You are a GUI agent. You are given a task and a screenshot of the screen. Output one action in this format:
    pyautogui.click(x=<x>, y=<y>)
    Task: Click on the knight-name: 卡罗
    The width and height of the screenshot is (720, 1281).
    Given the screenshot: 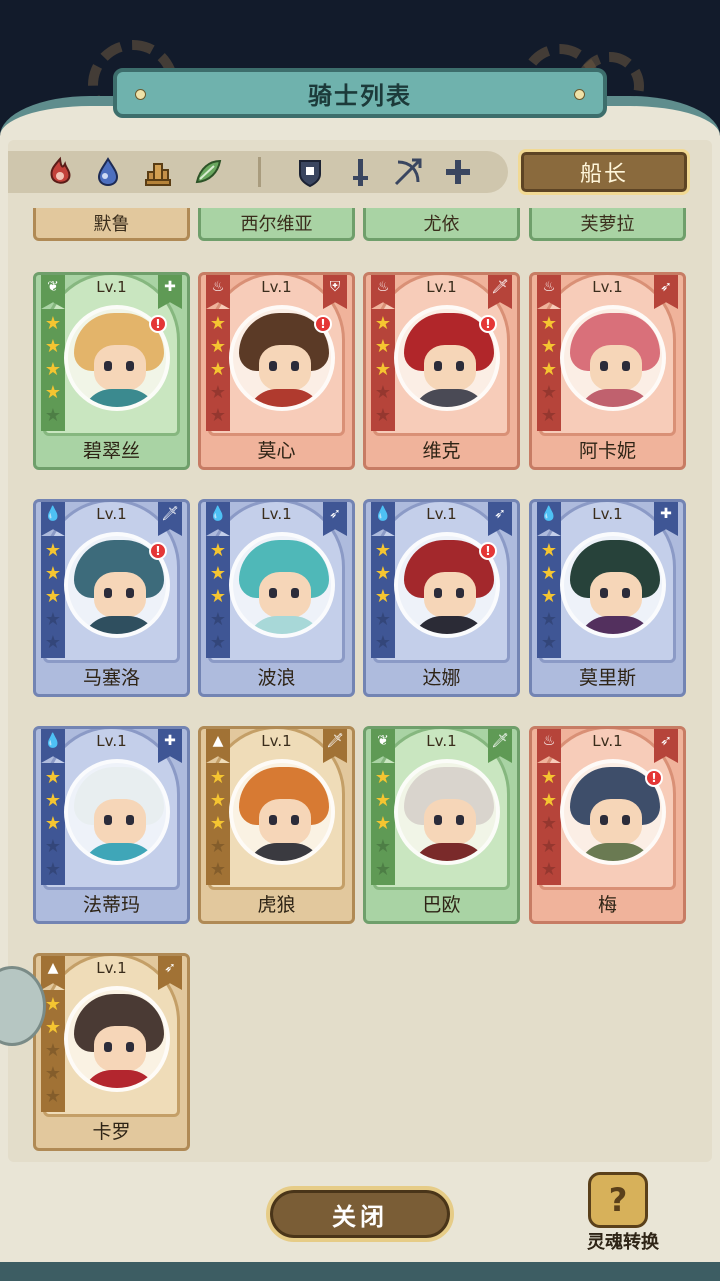 What is the action you would take?
    pyautogui.click(x=111, y=1132)
    